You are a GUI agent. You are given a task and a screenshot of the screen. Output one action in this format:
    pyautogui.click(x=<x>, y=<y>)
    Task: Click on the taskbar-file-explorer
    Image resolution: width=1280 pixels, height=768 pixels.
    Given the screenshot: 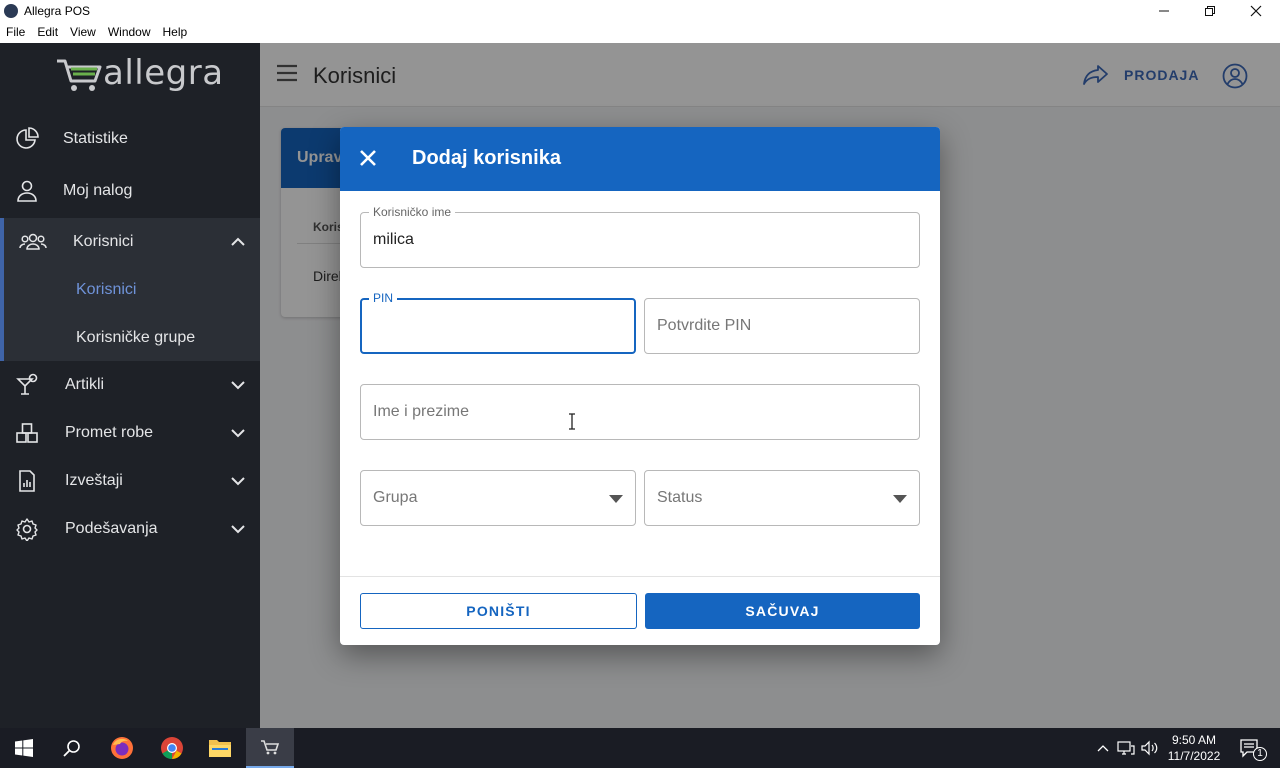 What is the action you would take?
    pyautogui.click(x=220, y=748)
    